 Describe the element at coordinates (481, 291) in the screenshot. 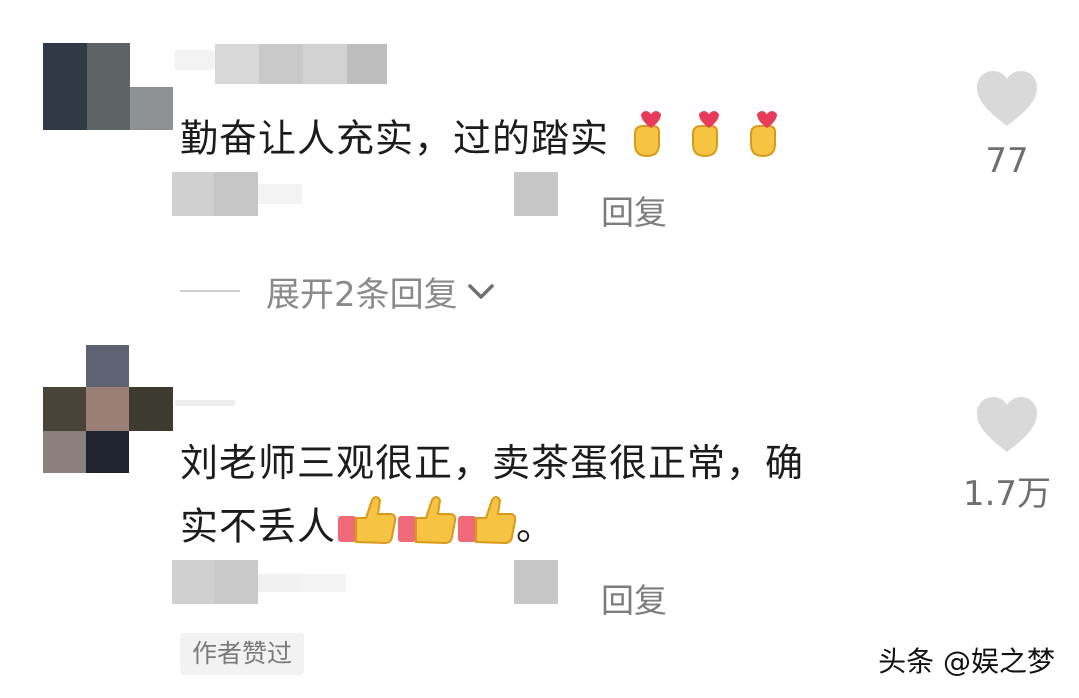

I see `chevron-down-icon` at that location.